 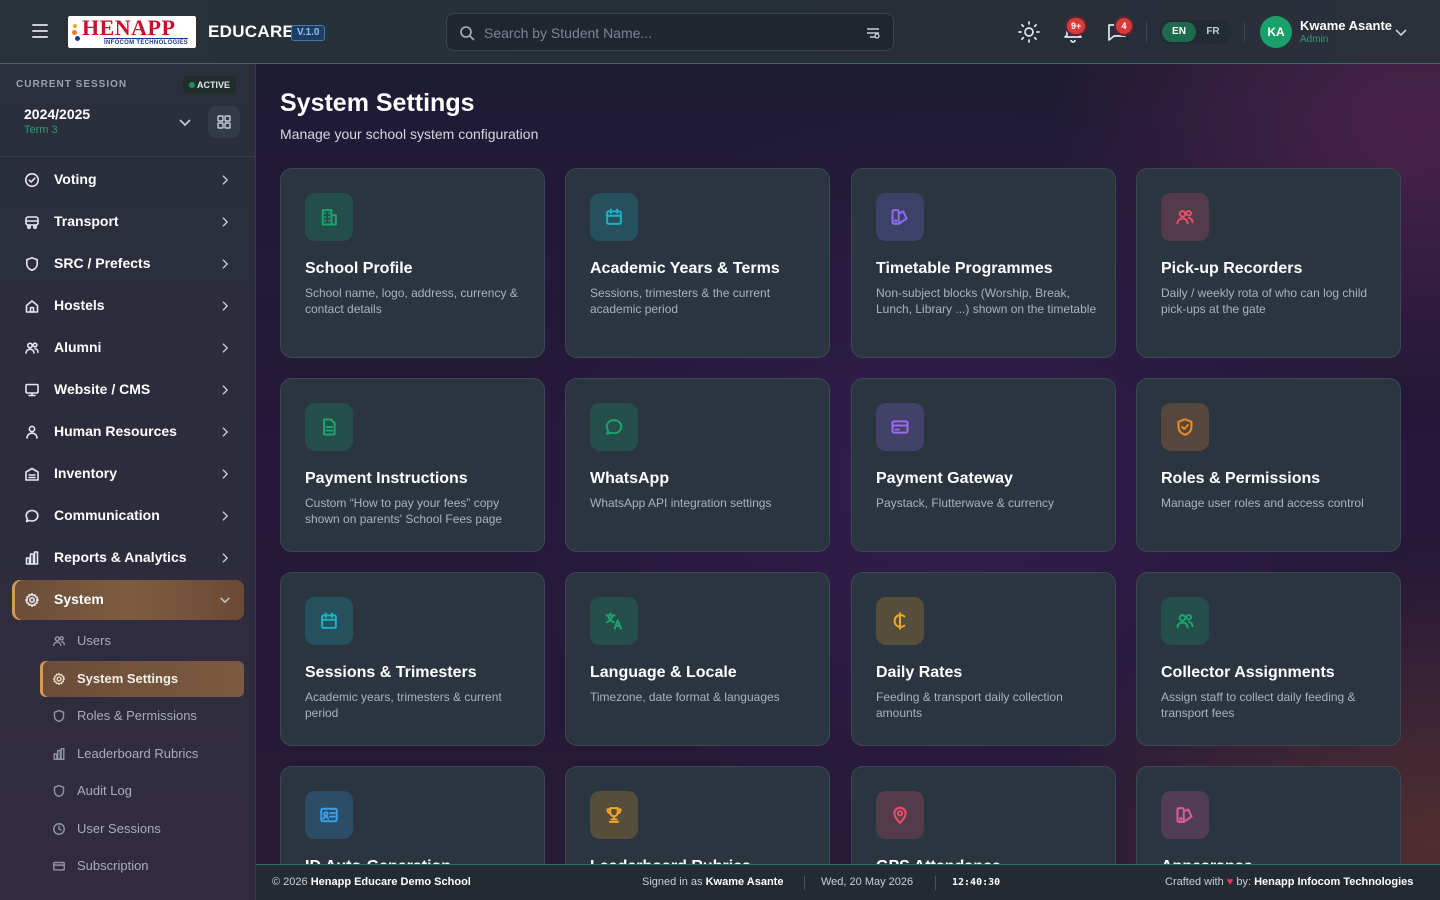 What do you see at coordinates (102, 263) in the screenshot?
I see `sidebar-item-label: SRC / Prefects` at bounding box center [102, 263].